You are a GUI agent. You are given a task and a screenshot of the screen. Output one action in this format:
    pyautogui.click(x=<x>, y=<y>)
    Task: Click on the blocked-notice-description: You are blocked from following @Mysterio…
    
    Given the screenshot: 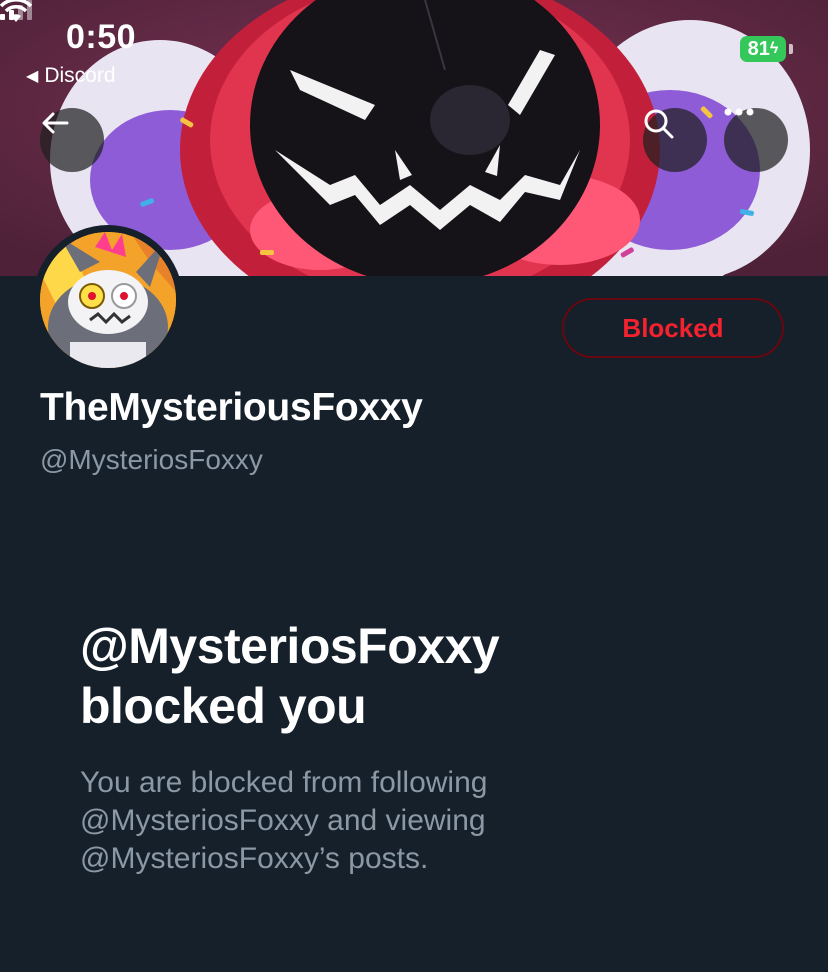 What is the action you would take?
    pyautogui.click(x=380, y=821)
    